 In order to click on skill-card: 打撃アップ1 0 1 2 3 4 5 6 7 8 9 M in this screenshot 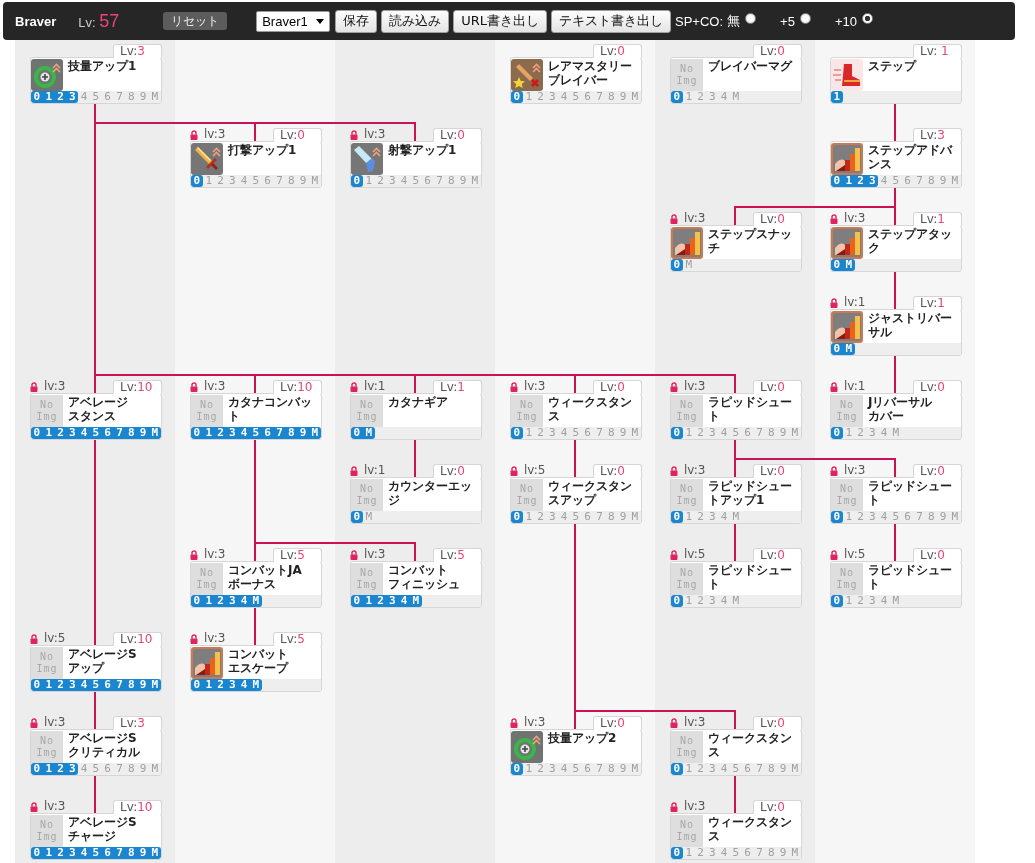, I will do `click(256, 164)`.